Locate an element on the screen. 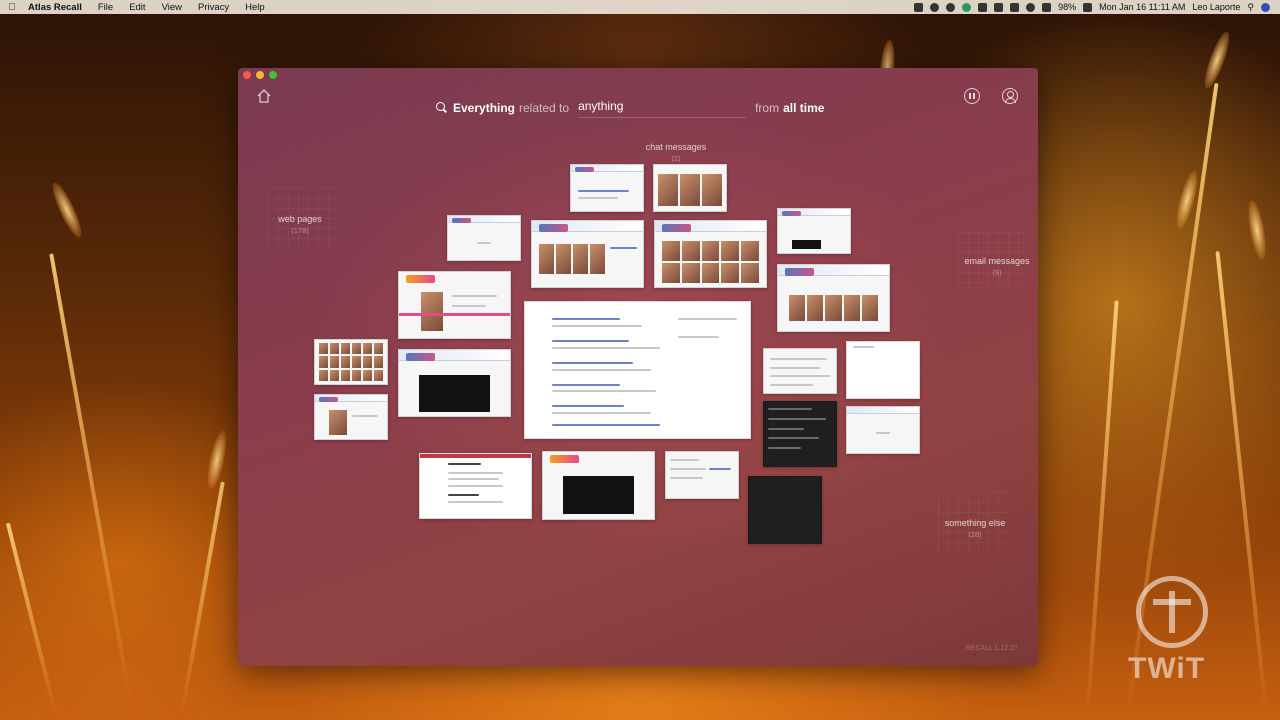  twit-logo-icon is located at coordinates (1172, 612).